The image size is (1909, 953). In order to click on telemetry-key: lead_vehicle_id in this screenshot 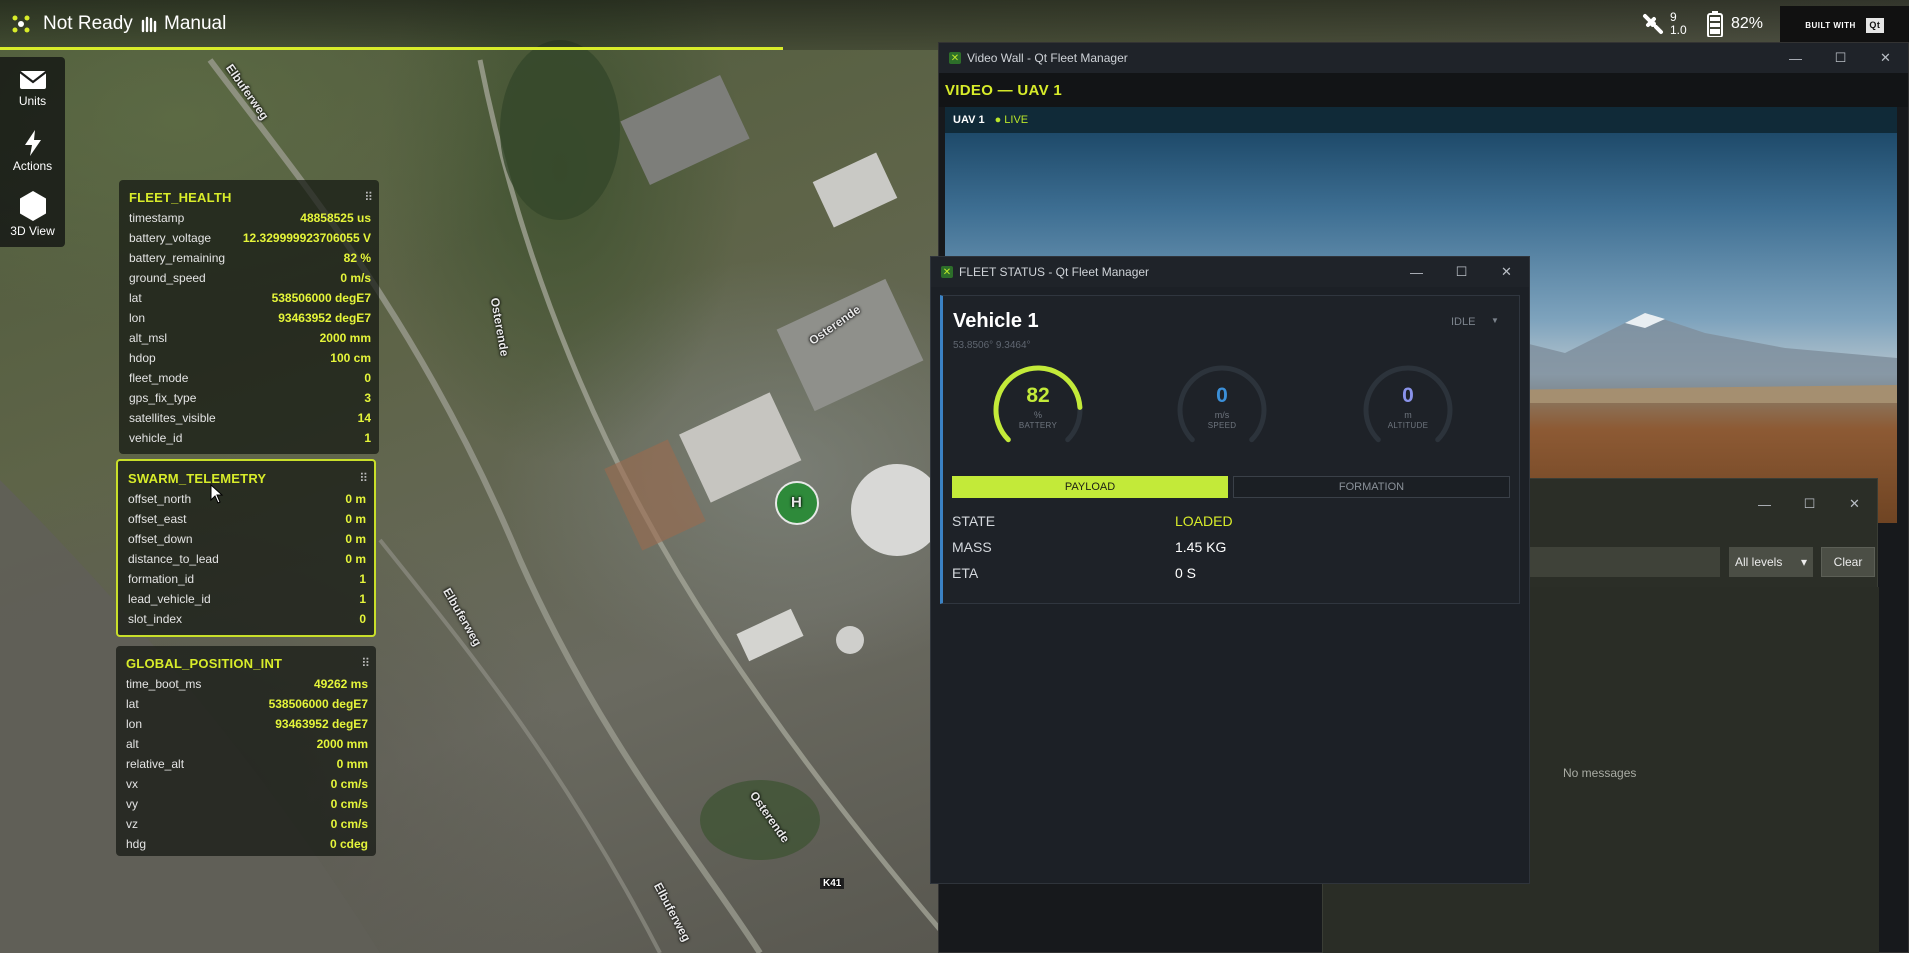, I will do `click(169, 599)`.